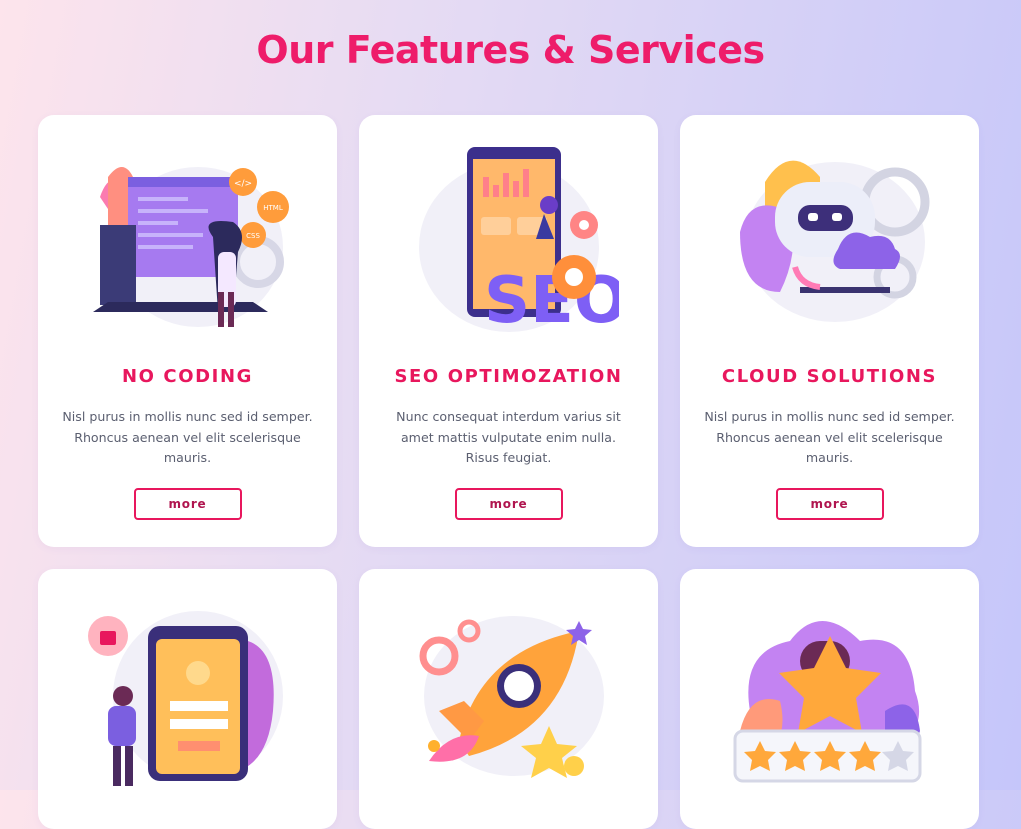 The width and height of the screenshot is (1021, 829). What do you see at coordinates (829, 376) in the screenshot?
I see `card-title-cloud: CLOUD SOLUTIONS` at bounding box center [829, 376].